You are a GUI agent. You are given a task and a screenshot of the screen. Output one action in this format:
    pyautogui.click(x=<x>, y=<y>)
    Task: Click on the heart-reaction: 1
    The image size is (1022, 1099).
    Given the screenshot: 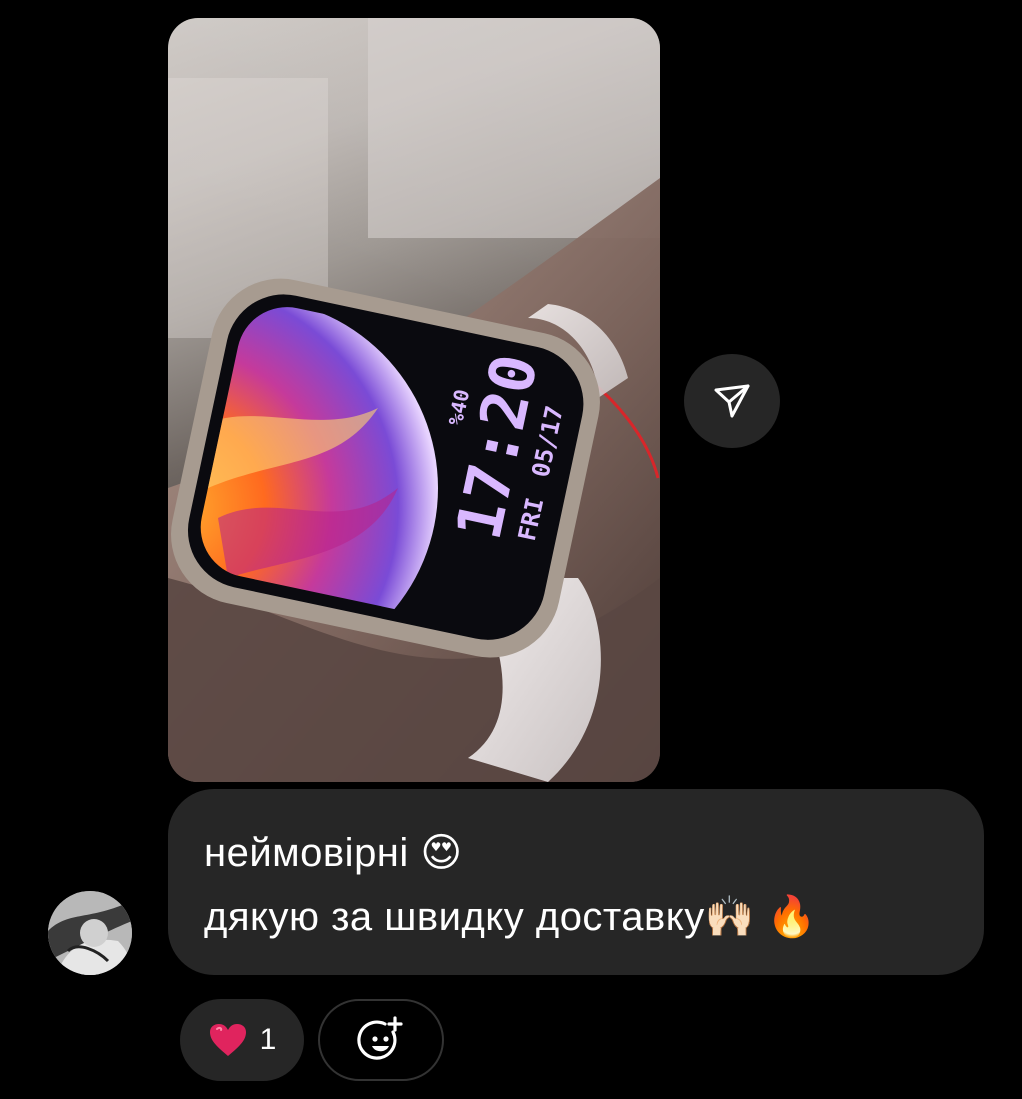 What is the action you would take?
    pyautogui.click(x=242, y=1040)
    